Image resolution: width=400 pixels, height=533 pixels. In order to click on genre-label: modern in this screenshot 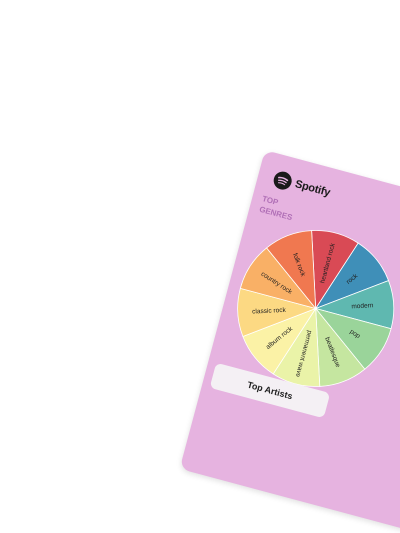, I will do `click(362, 306)`.